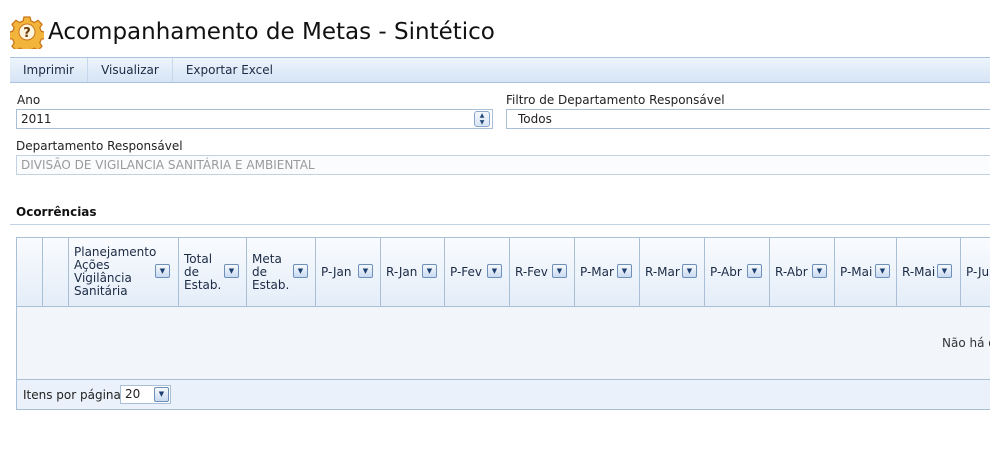  Describe the element at coordinates (271, 32) in the screenshot. I see `page-title: Acompanhamento de Metas - Sintético` at that location.